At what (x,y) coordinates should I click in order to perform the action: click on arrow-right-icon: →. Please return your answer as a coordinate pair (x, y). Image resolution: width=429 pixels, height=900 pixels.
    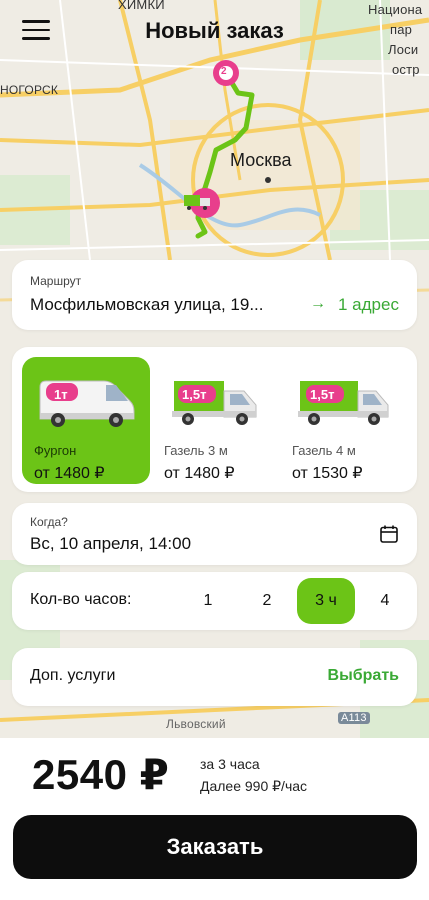
    Looking at the image, I should click on (318, 303).